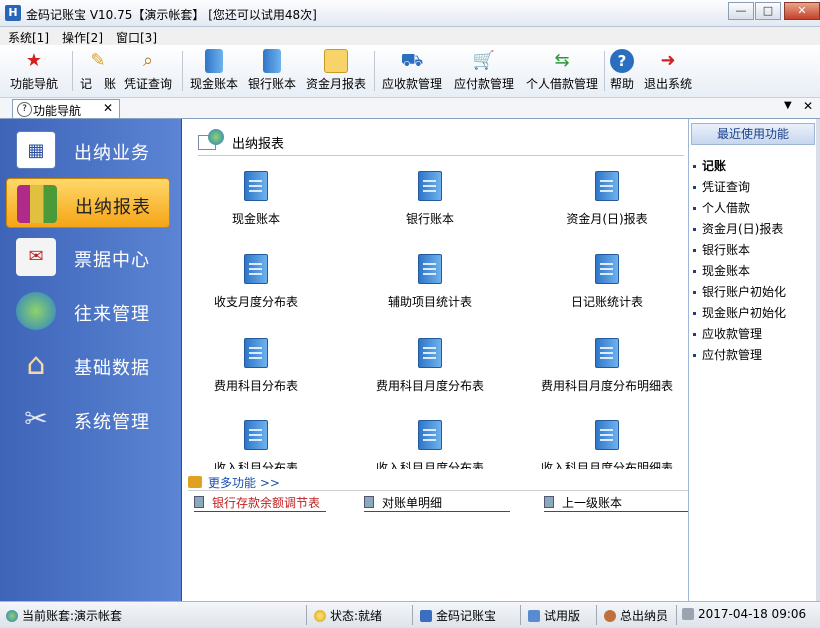  Describe the element at coordinates (739, 312) in the screenshot. I see `recent-item: 现金账户初始化` at that location.